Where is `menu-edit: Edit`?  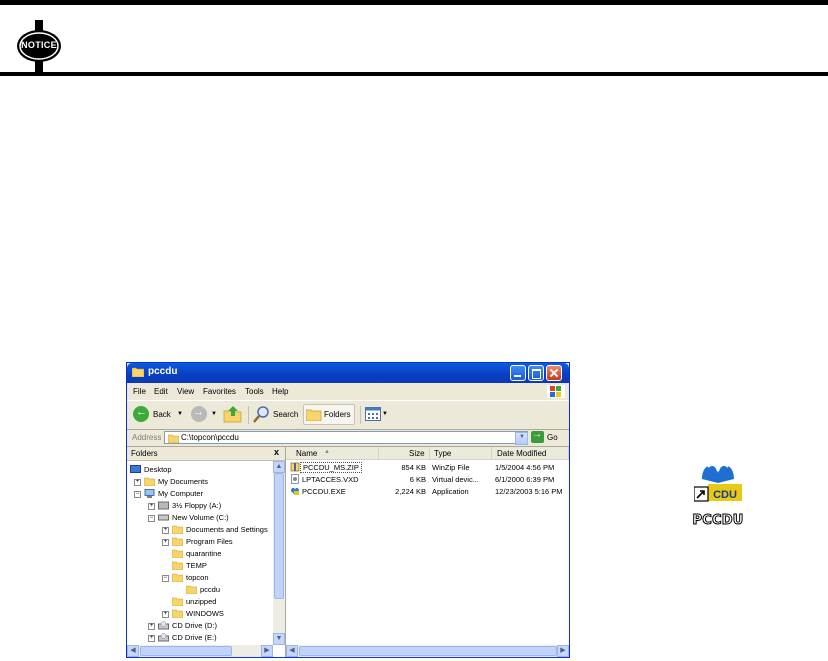 menu-edit: Edit is located at coordinates (161, 391).